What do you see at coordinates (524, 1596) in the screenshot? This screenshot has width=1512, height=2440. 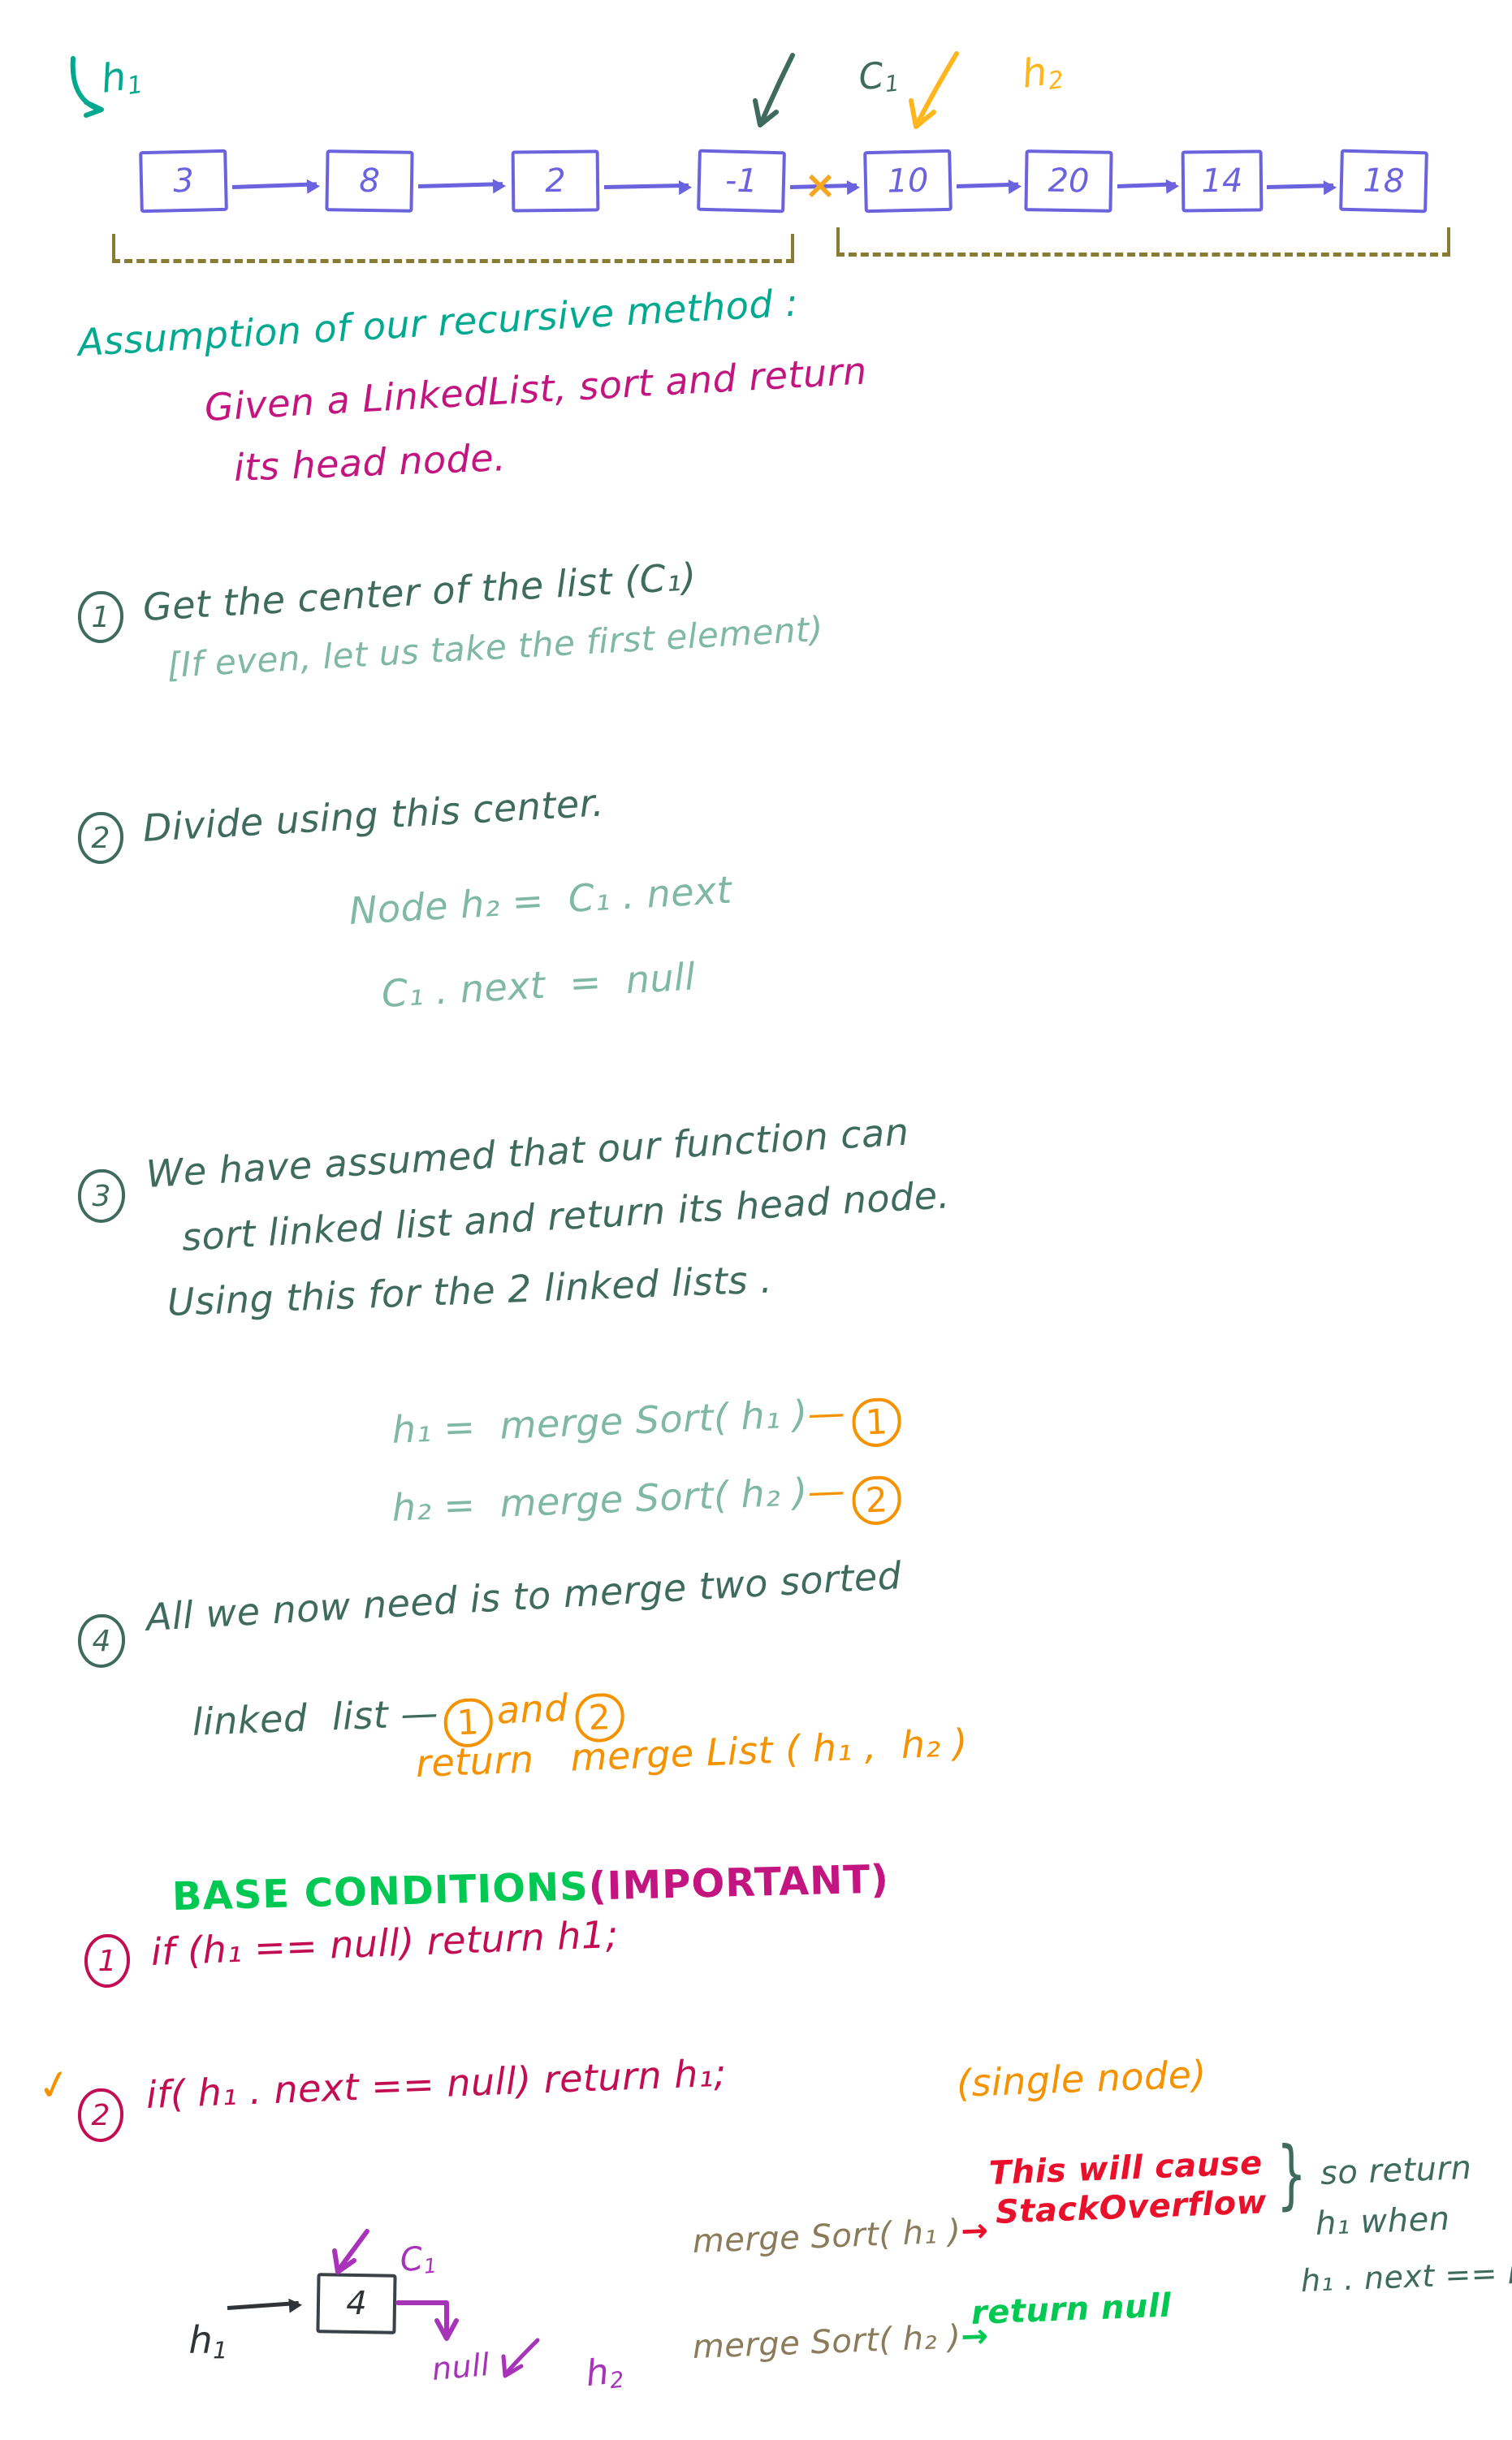 I see `step-4-line-1: All we now need is to merge two sorted` at bounding box center [524, 1596].